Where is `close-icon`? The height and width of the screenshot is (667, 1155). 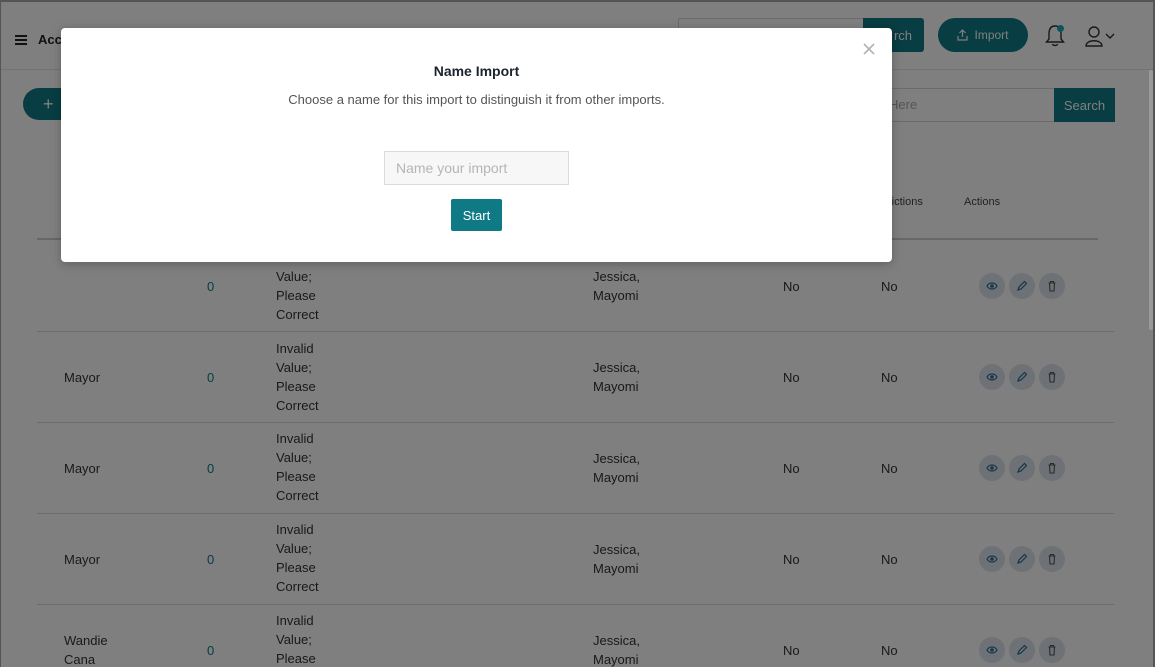 close-icon is located at coordinates (869, 49).